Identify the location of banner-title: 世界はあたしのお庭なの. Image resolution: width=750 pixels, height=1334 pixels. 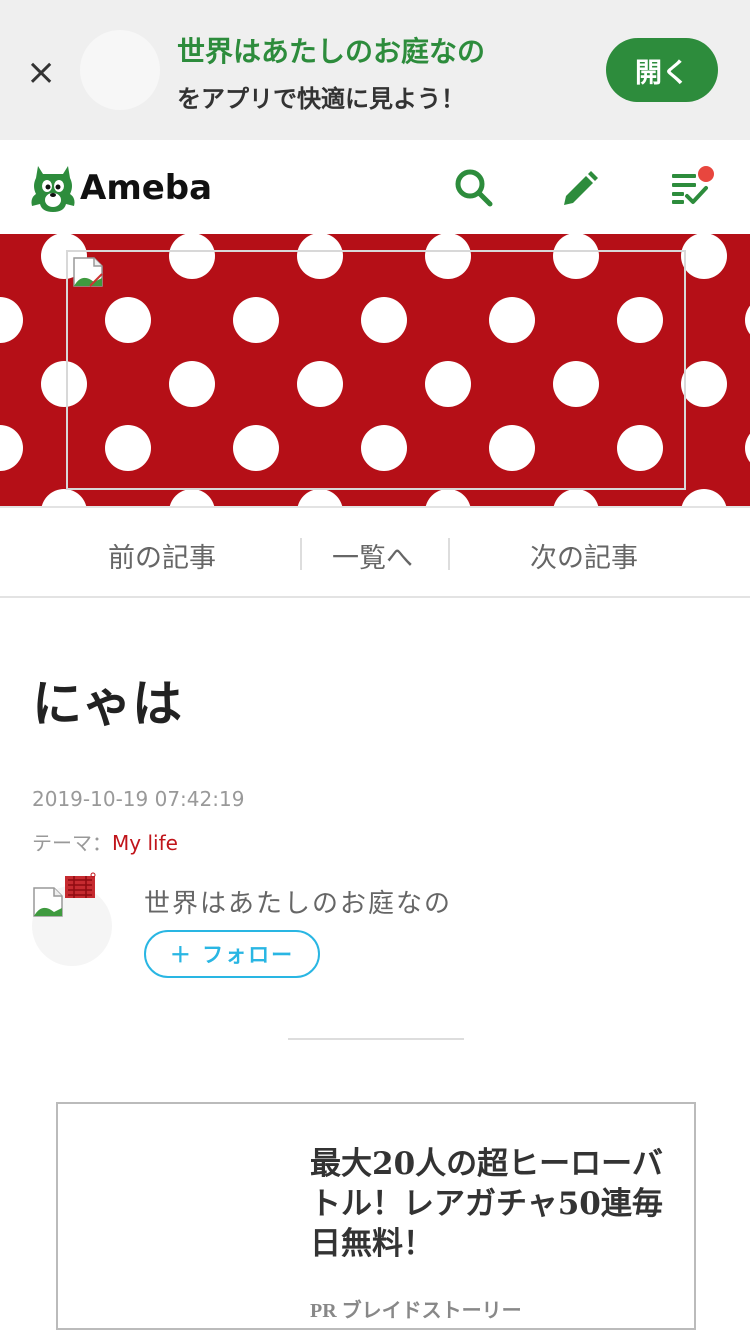
(331, 51).